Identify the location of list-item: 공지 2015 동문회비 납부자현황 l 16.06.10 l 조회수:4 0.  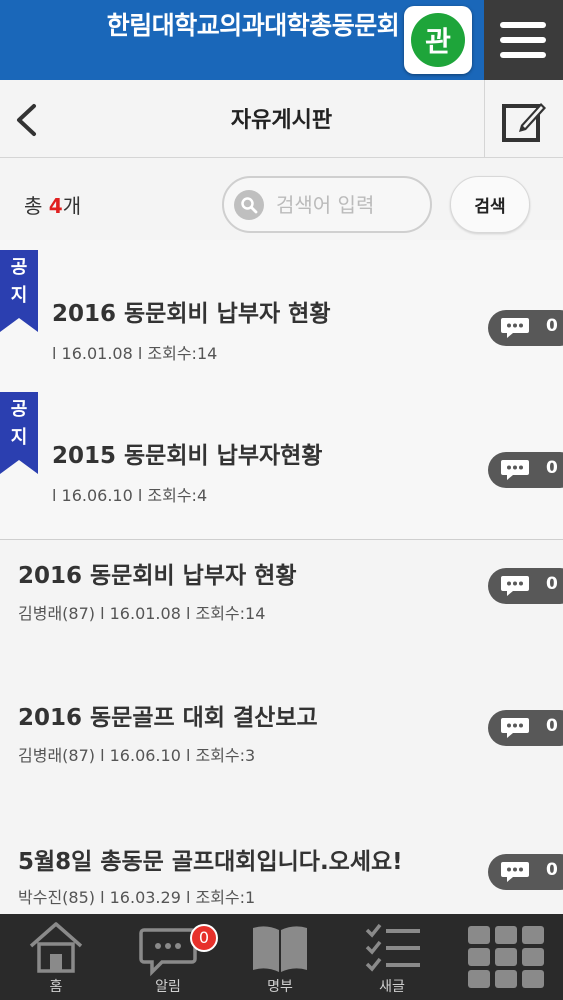
(281, 457).